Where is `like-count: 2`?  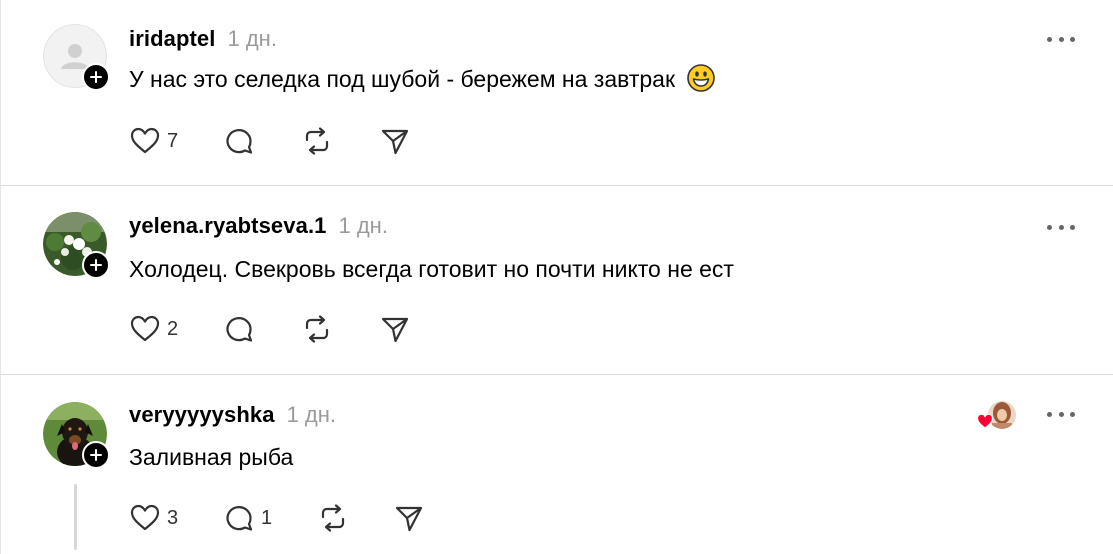 like-count: 2 is located at coordinates (173, 328).